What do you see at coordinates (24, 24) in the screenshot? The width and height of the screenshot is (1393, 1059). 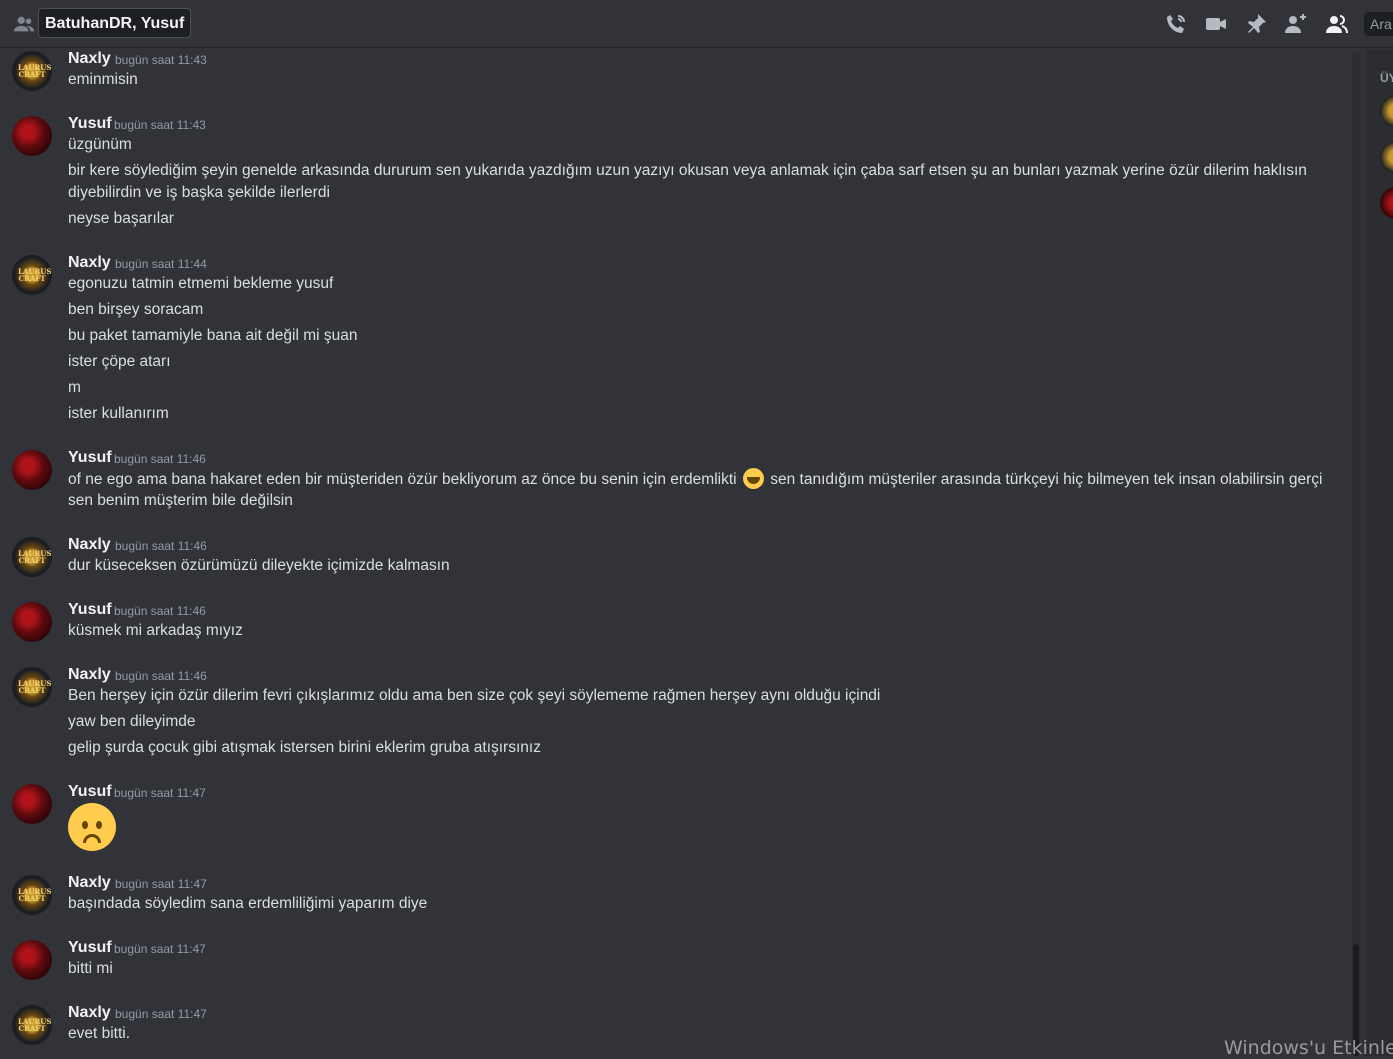 I see `friends-icon` at bounding box center [24, 24].